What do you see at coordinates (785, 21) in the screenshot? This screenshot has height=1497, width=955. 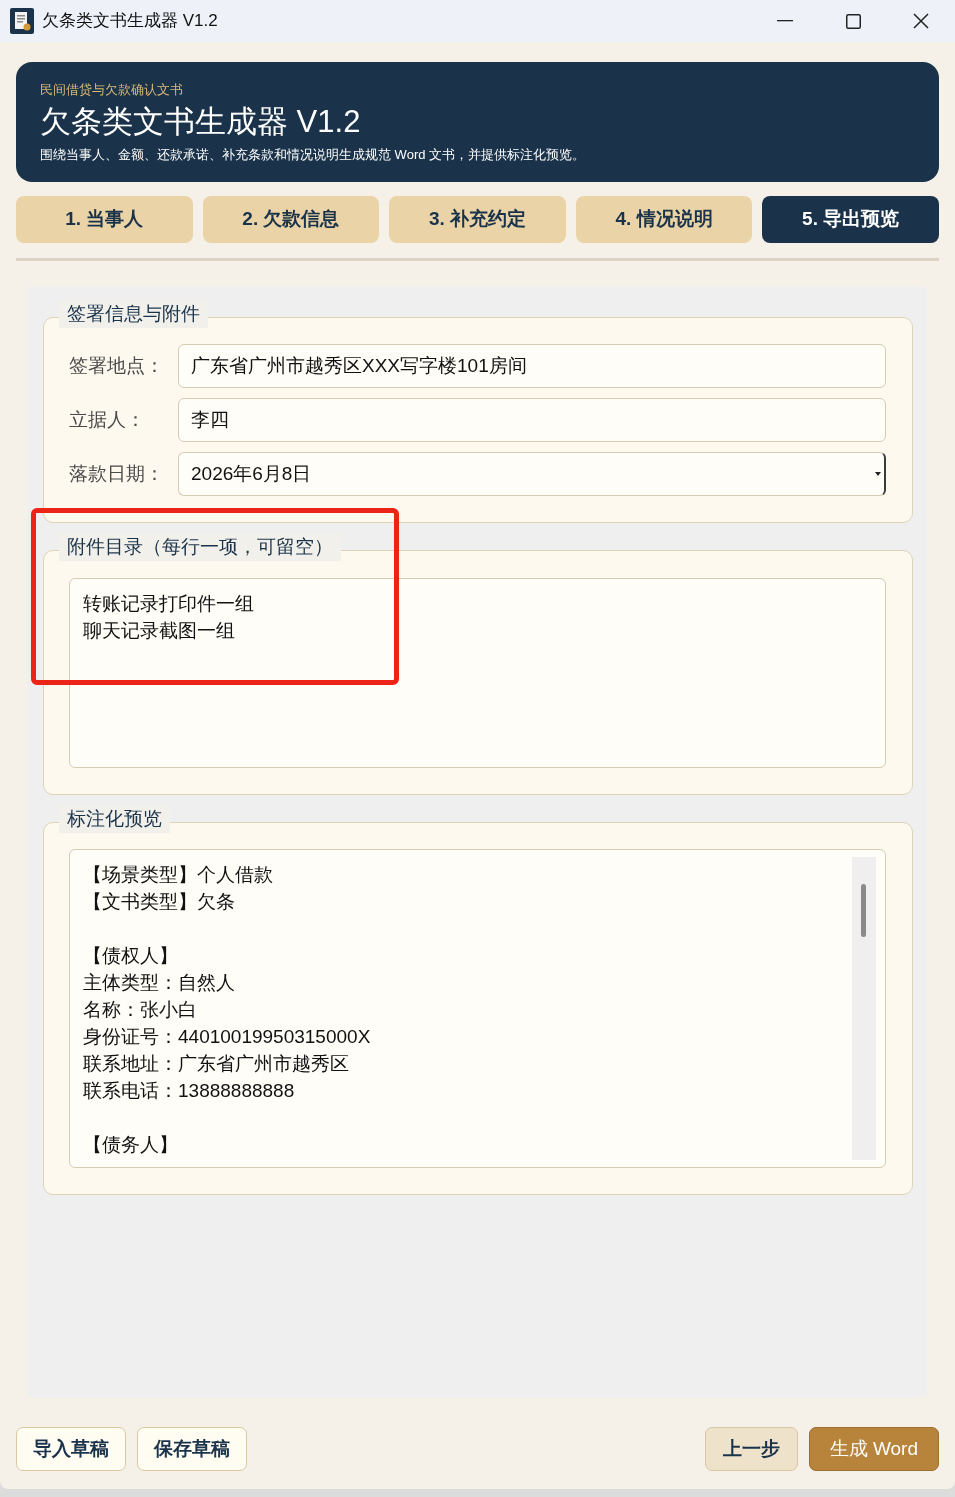 I see `minimize-icon` at bounding box center [785, 21].